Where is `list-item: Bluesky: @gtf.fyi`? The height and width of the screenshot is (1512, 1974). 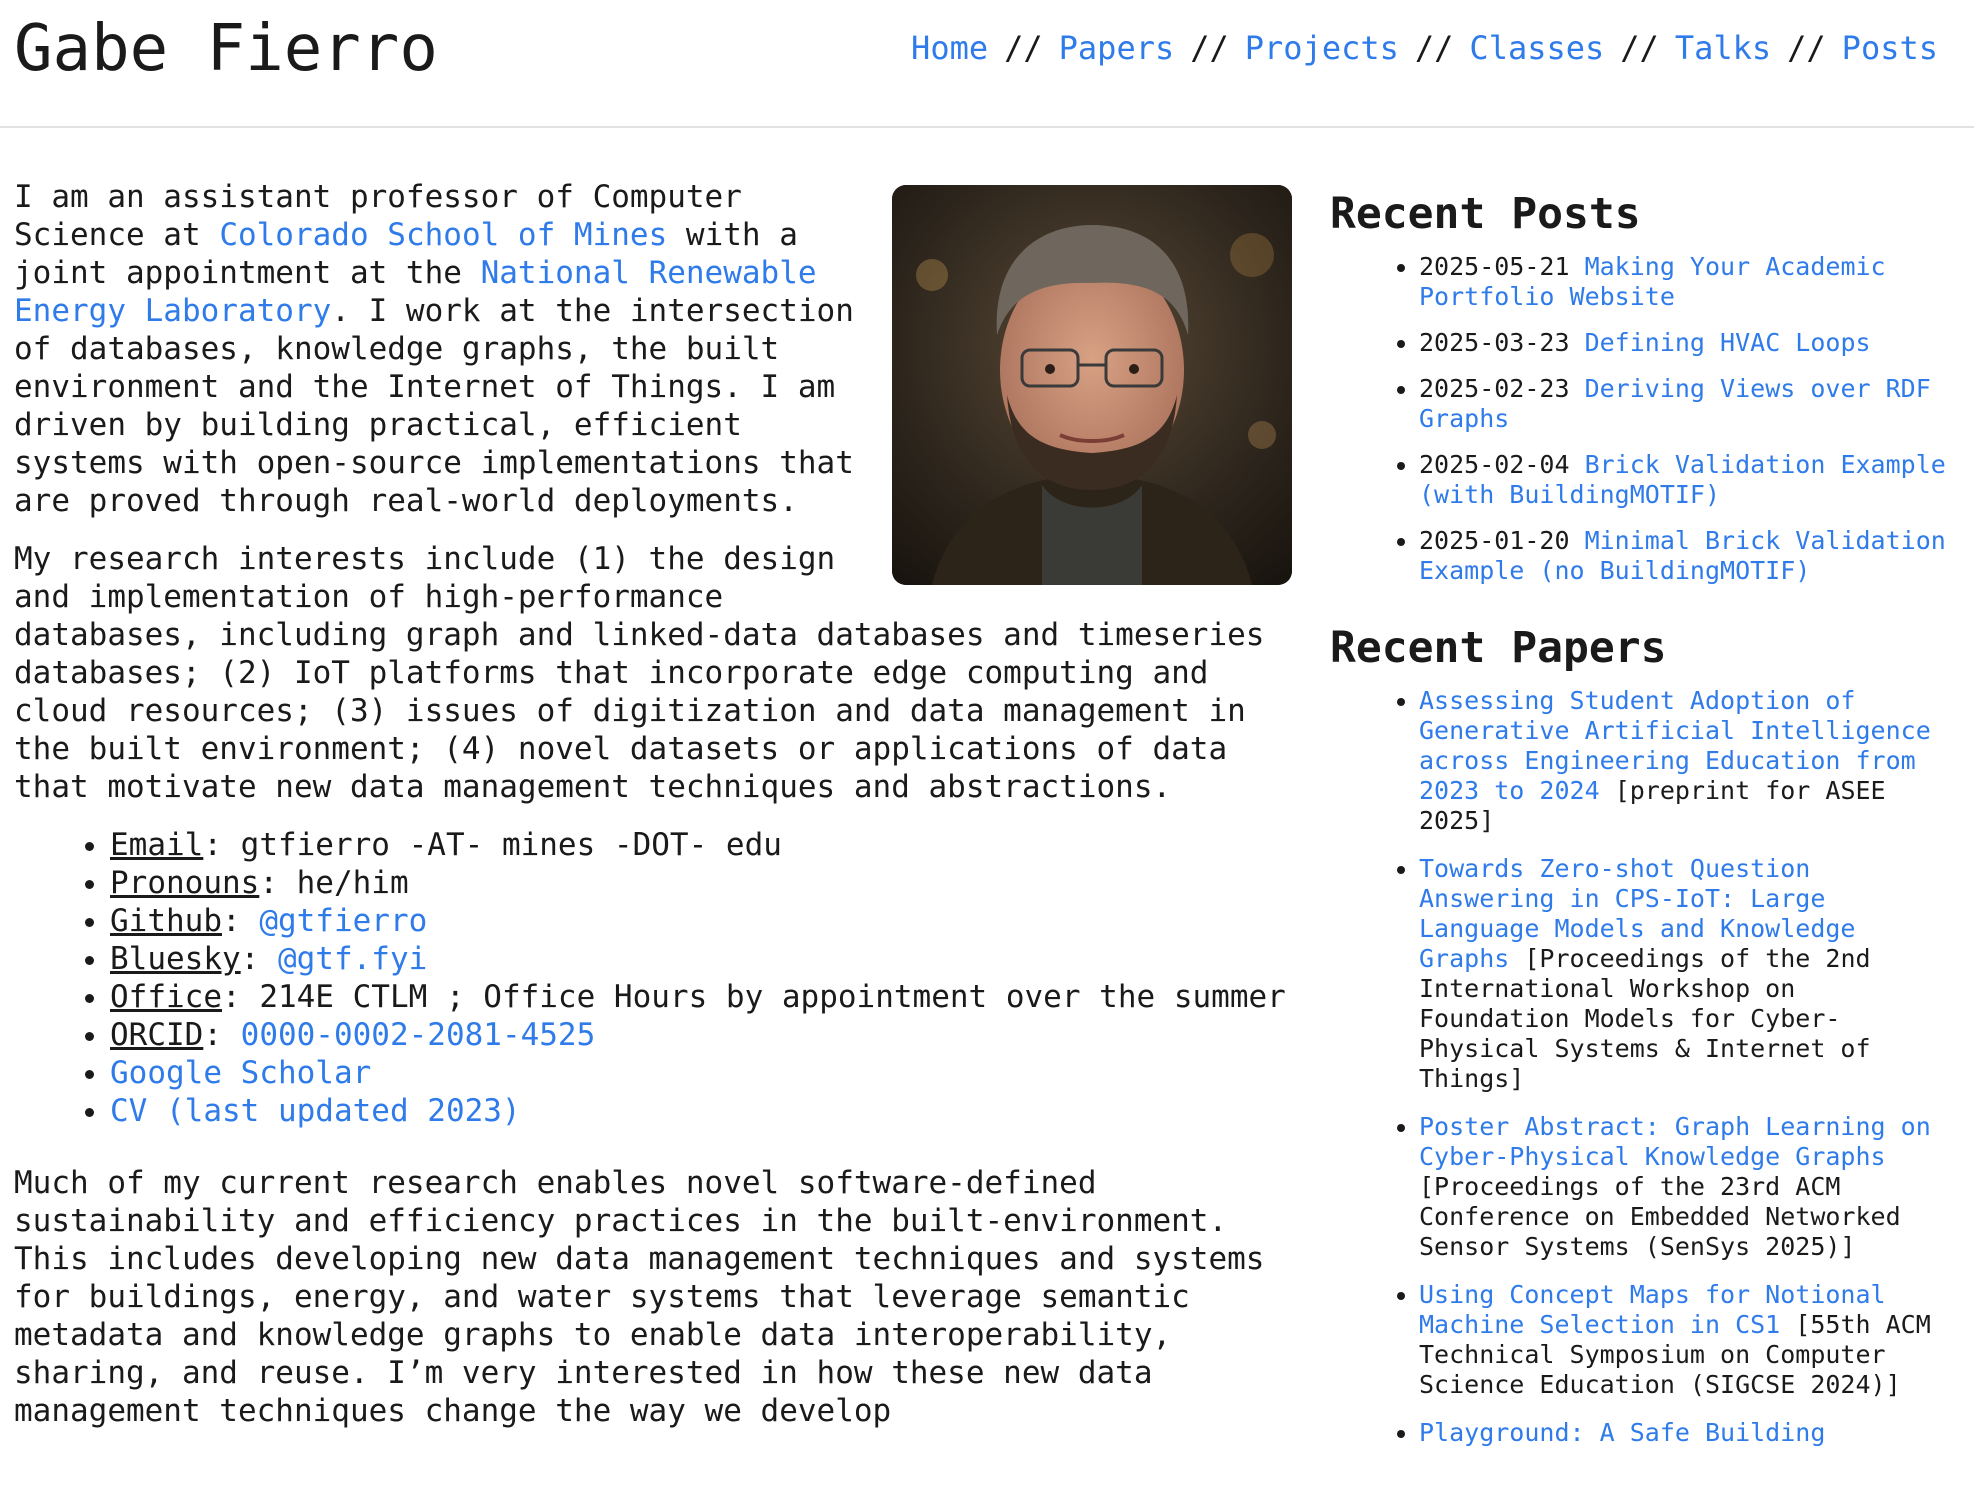
list-item: Bluesky: @gtf.fyi is located at coordinates (702, 959).